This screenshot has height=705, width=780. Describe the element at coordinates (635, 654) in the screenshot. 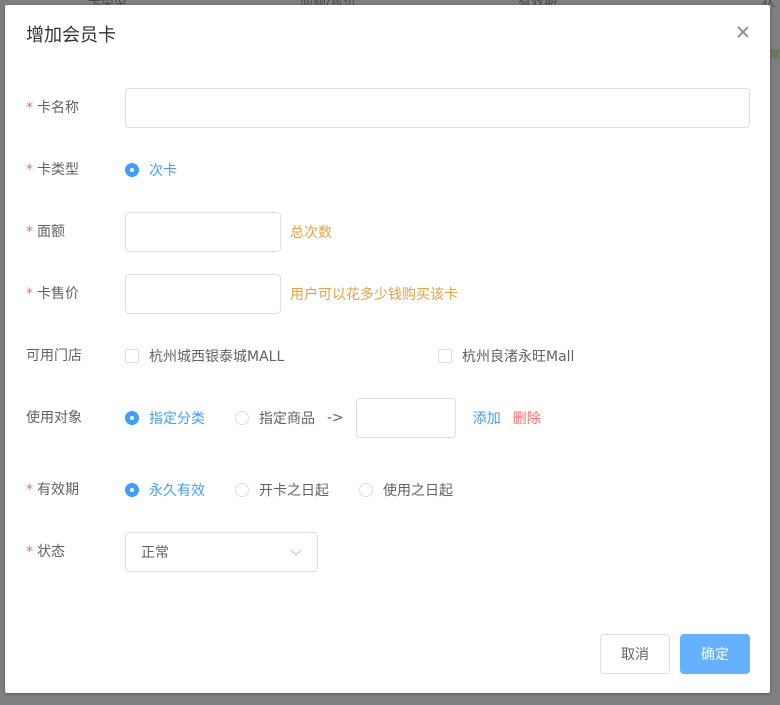

I see `cancel-button: 取消` at that location.